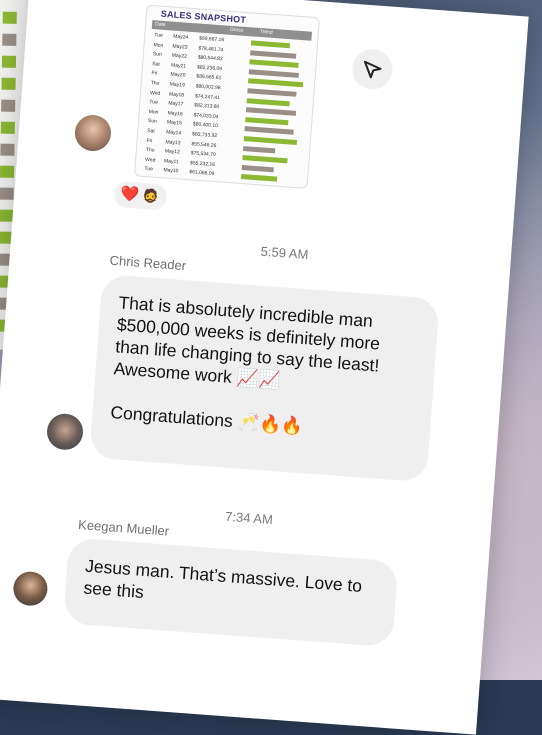 This screenshot has width=542, height=735. I want to click on snapshot-header-date: Date, so click(160, 25).